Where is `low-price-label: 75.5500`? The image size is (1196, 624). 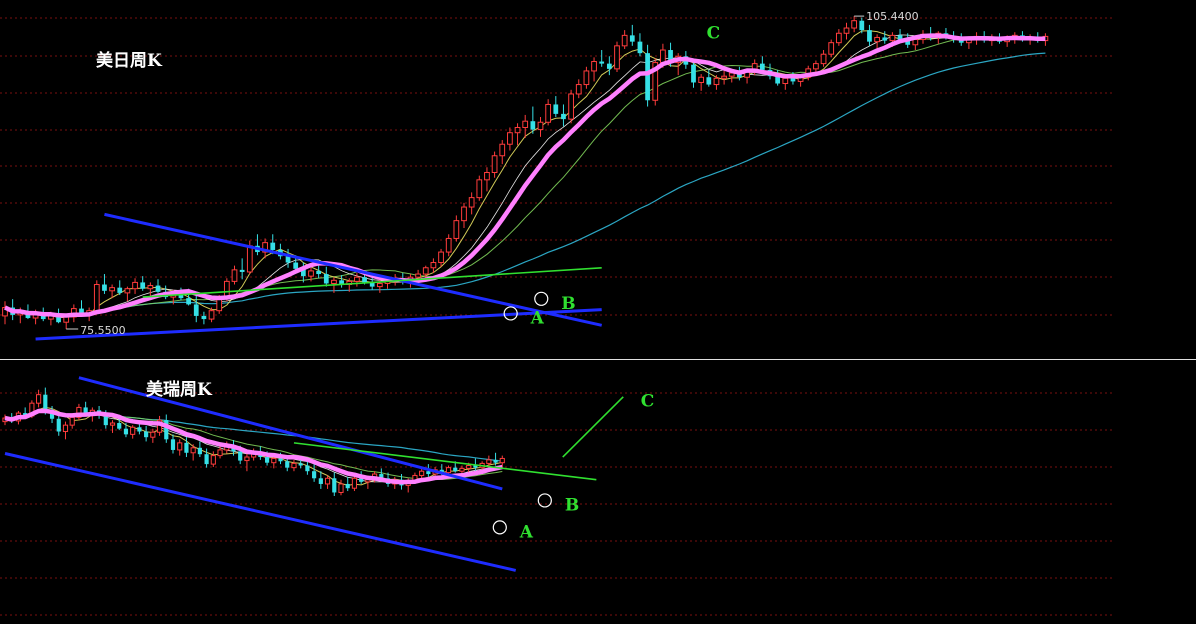
low-price-label: 75.5500 is located at coordinates (103, 330).